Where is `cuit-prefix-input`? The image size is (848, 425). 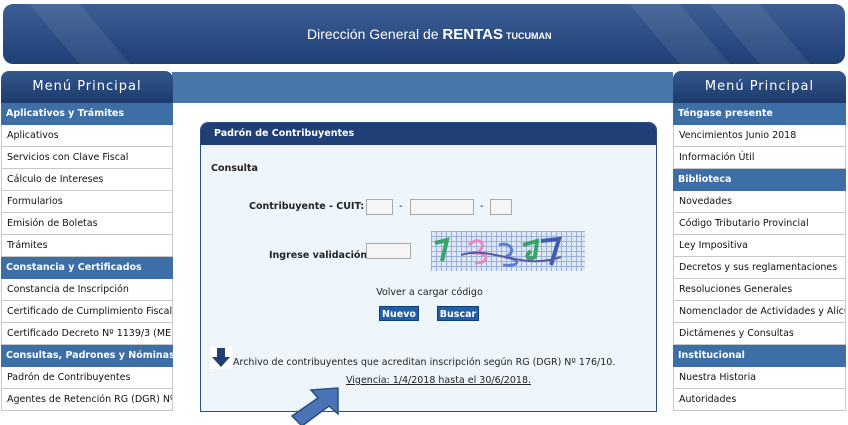 cuit-prefix-input is located at coordinates (379, 207).